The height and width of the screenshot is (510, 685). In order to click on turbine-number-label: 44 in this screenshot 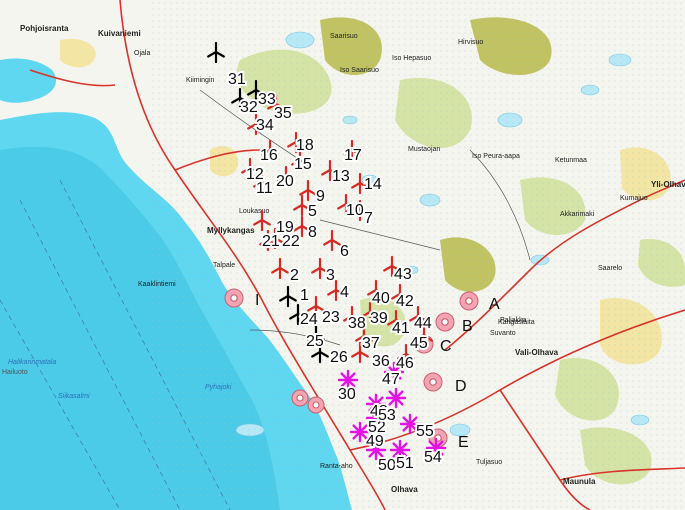, I will do `click(423, 323)`.